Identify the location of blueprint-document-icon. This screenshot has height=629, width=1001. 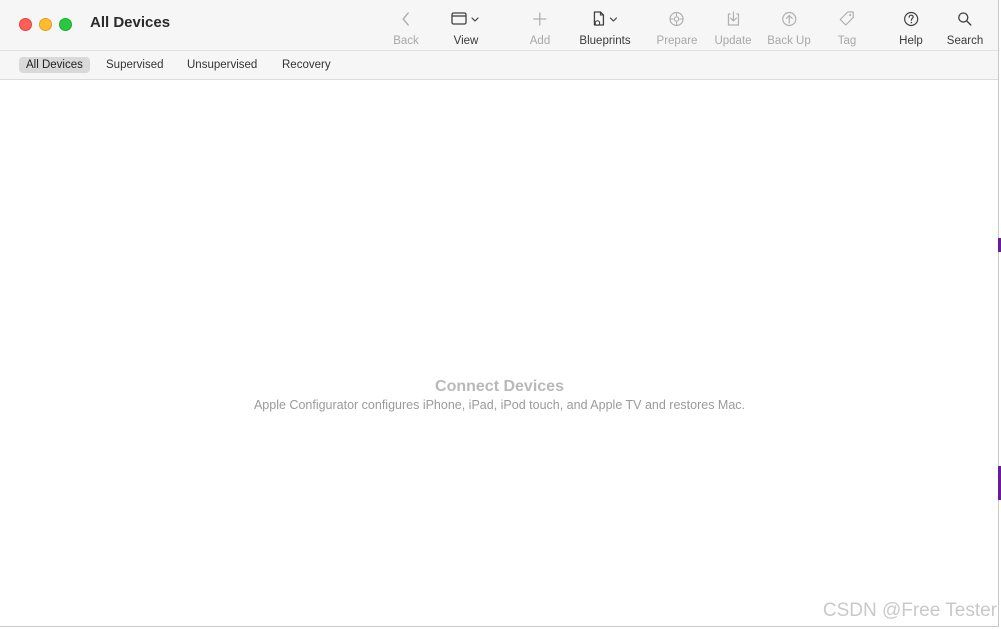
(605, 19).